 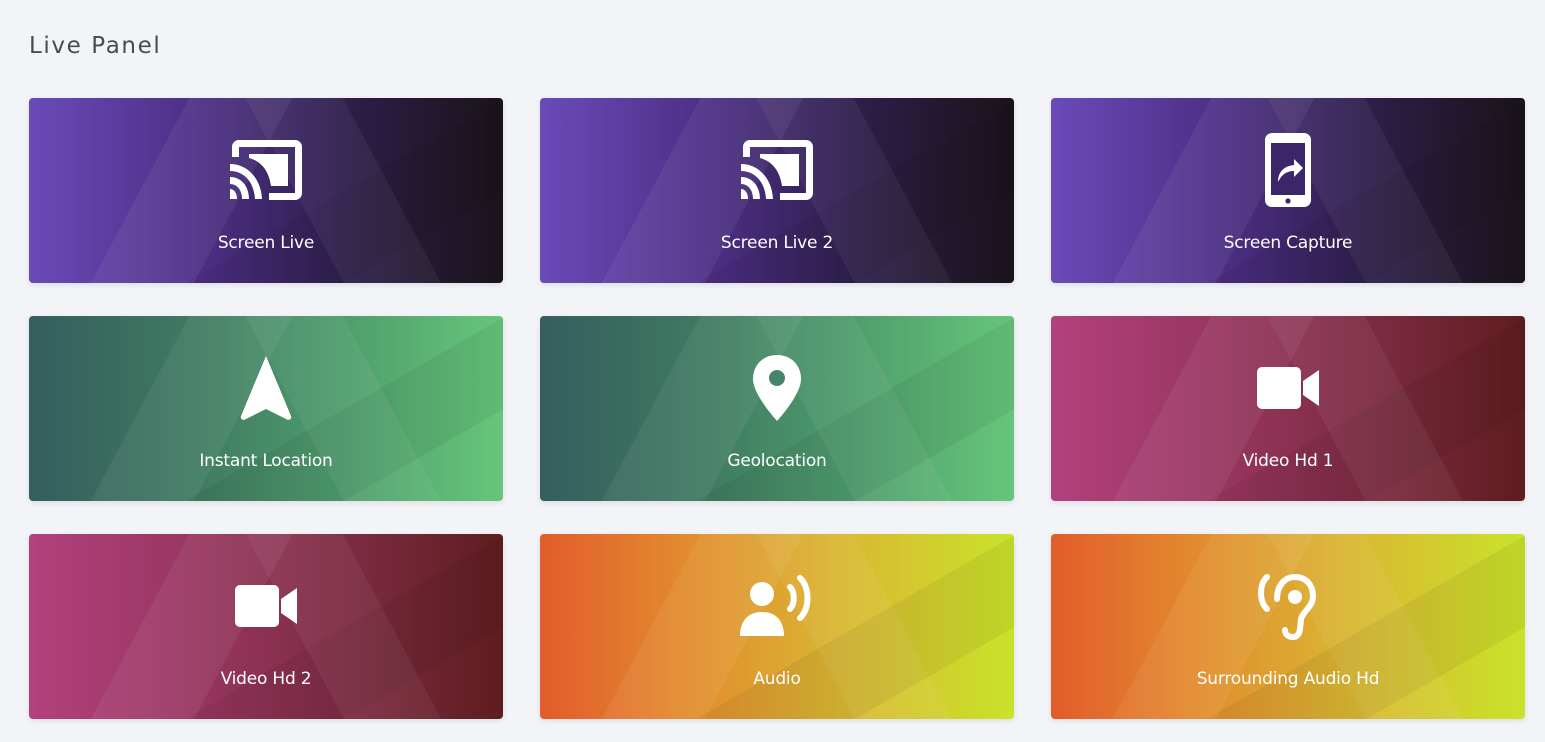 I want to click on ear-listening-icon, so click(x=1288, y=606).